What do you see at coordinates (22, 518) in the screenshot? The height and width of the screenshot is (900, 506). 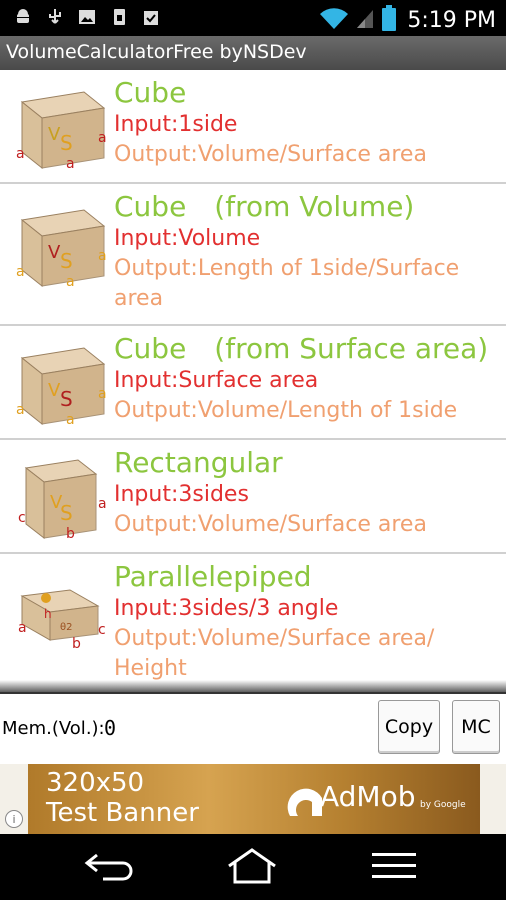 I see `thumb-front-label: c` at bounding box center [22, 518].